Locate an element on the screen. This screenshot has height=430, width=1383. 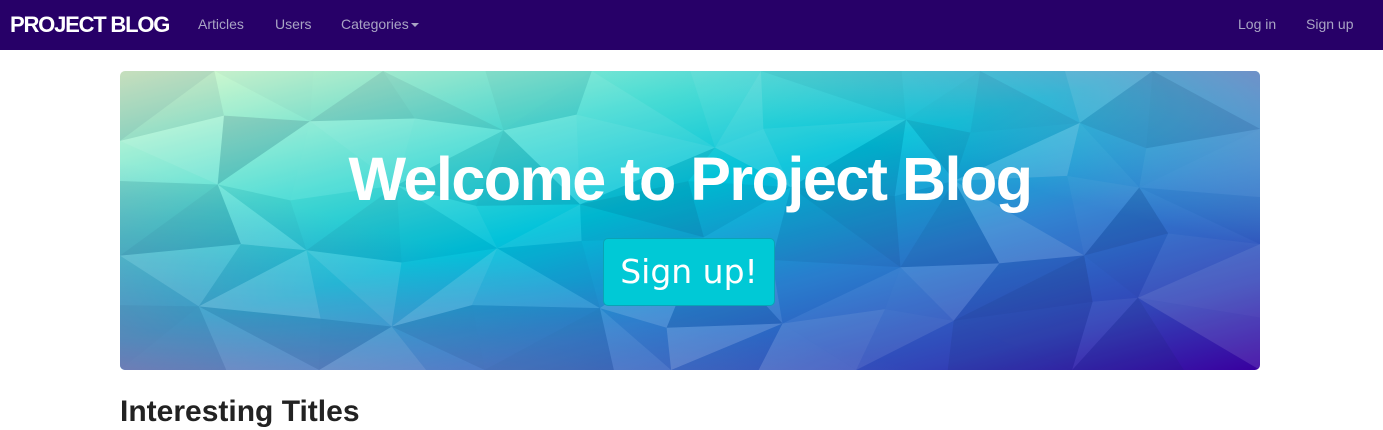
nav-link-signup: Sign up is located at coordinates (1329, 24).